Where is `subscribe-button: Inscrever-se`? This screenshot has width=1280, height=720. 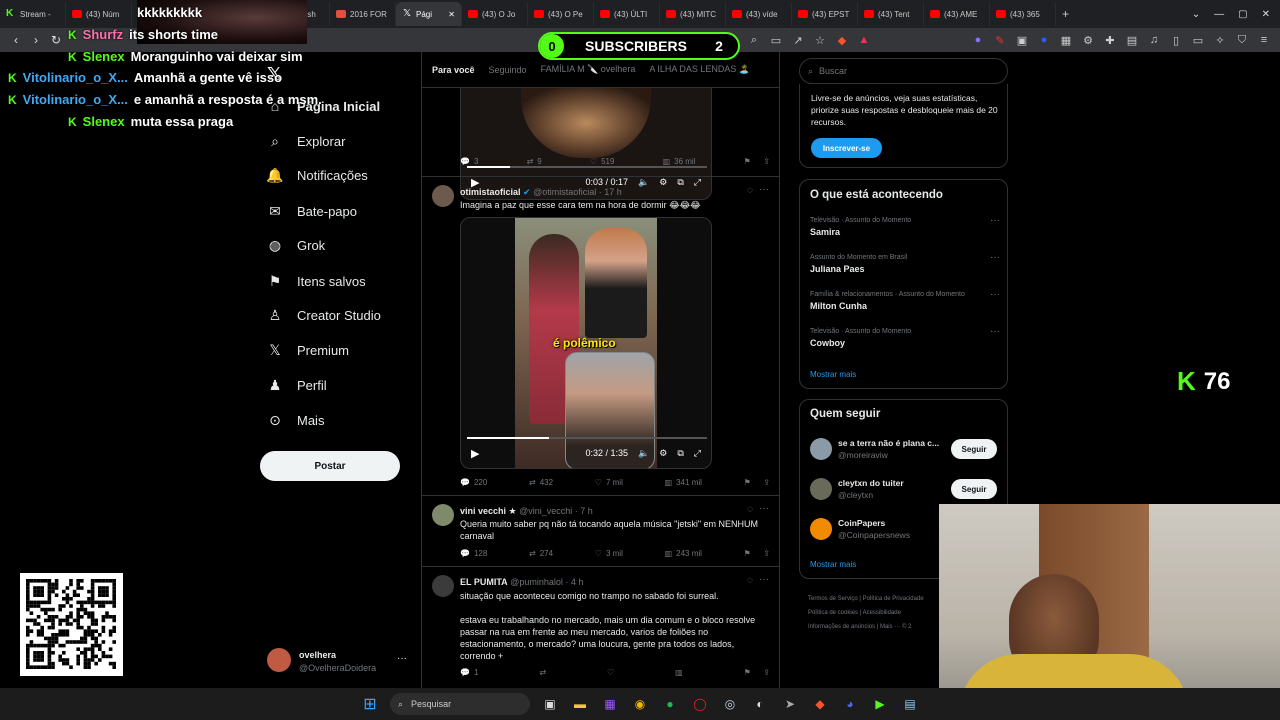 subscribe-button: Inscrever-se is located at coordinates (846, 148).